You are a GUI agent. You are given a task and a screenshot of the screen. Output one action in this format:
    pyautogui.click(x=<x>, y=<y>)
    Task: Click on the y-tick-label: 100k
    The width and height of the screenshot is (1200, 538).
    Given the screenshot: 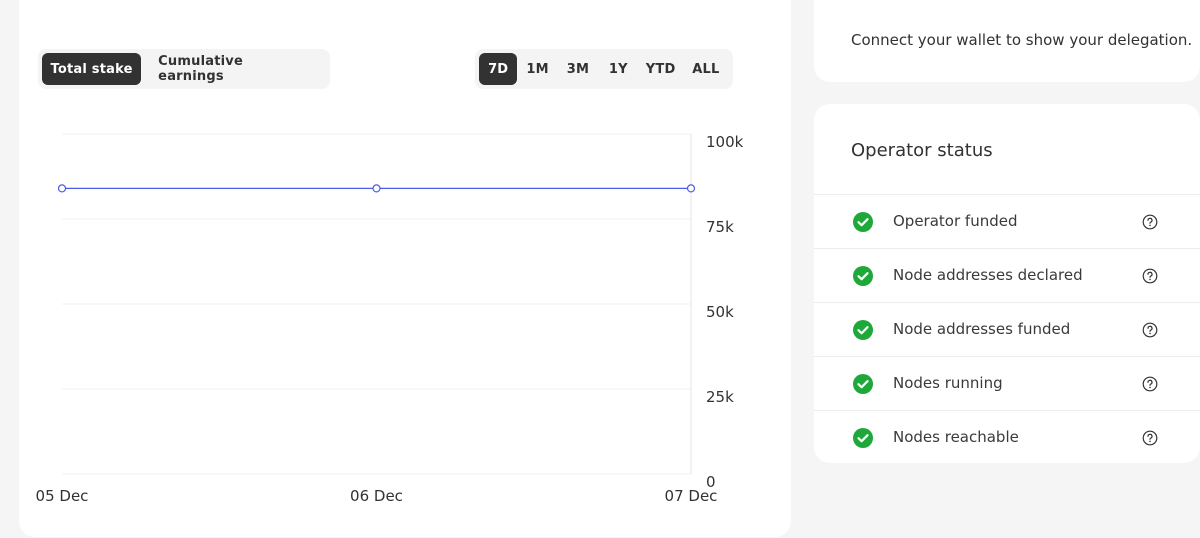 What is the action you would take?
    pyautogui.click(x=725, y=142)
    